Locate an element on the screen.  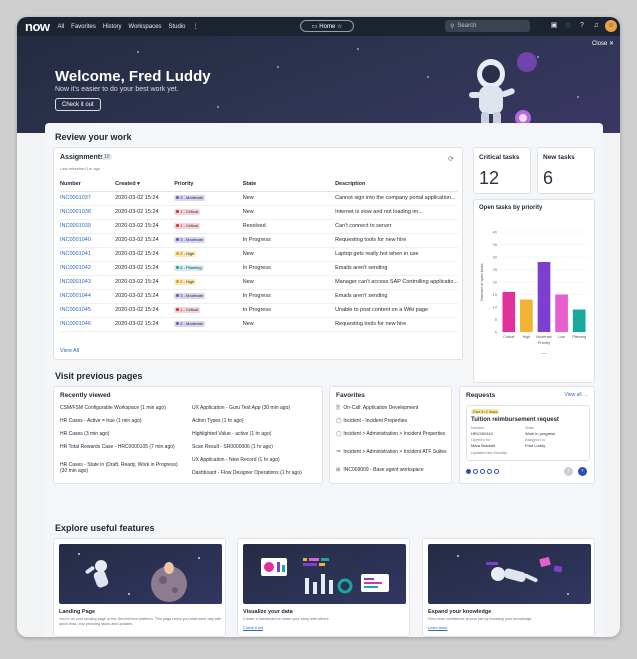
incident-number-link: INC0001039 is located at coordinates (88, 226).